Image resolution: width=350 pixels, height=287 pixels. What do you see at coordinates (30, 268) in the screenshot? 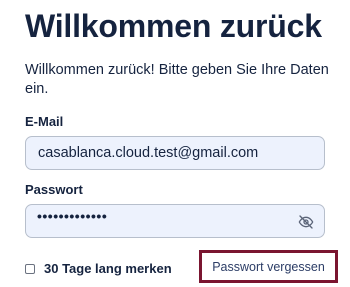
I see `remember-checkbox` at bounding box center [30, 268].